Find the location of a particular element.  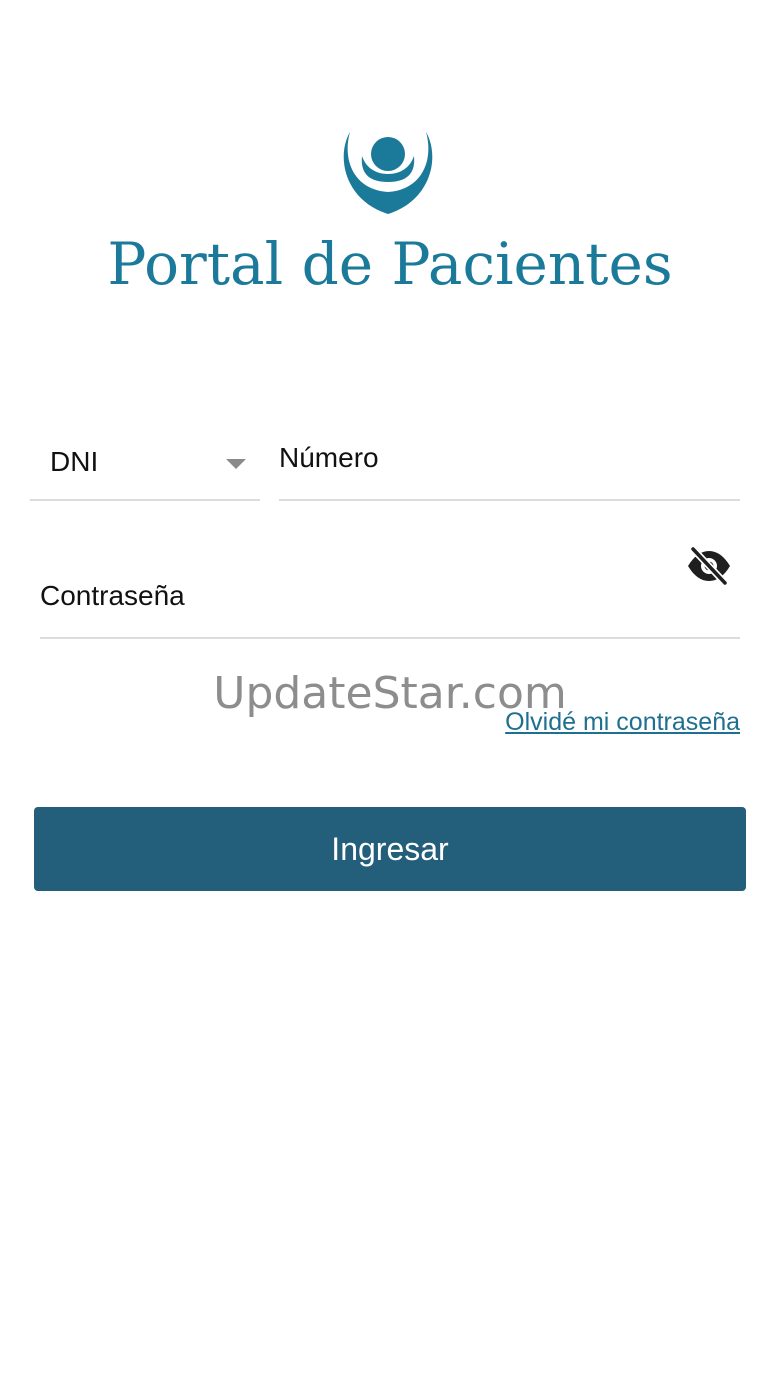

login-button: Ingresar is located at coordinates (390, 849).